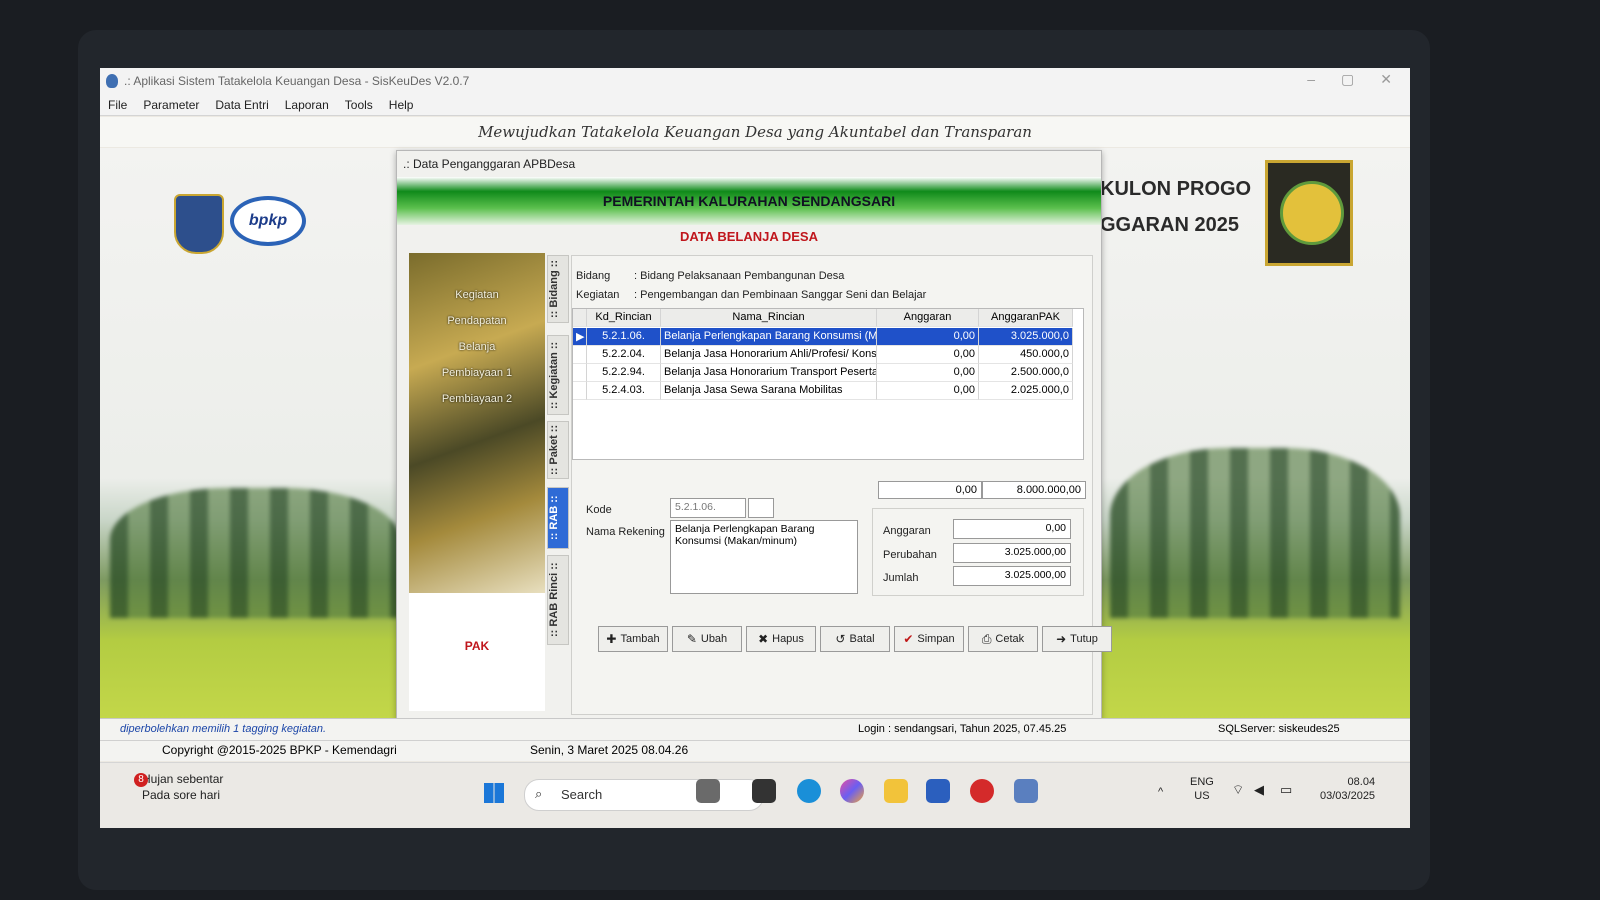  Describe the element at coordinates (1347, 79) in the screenshot. I see `maximize-button: ▢` at that location.